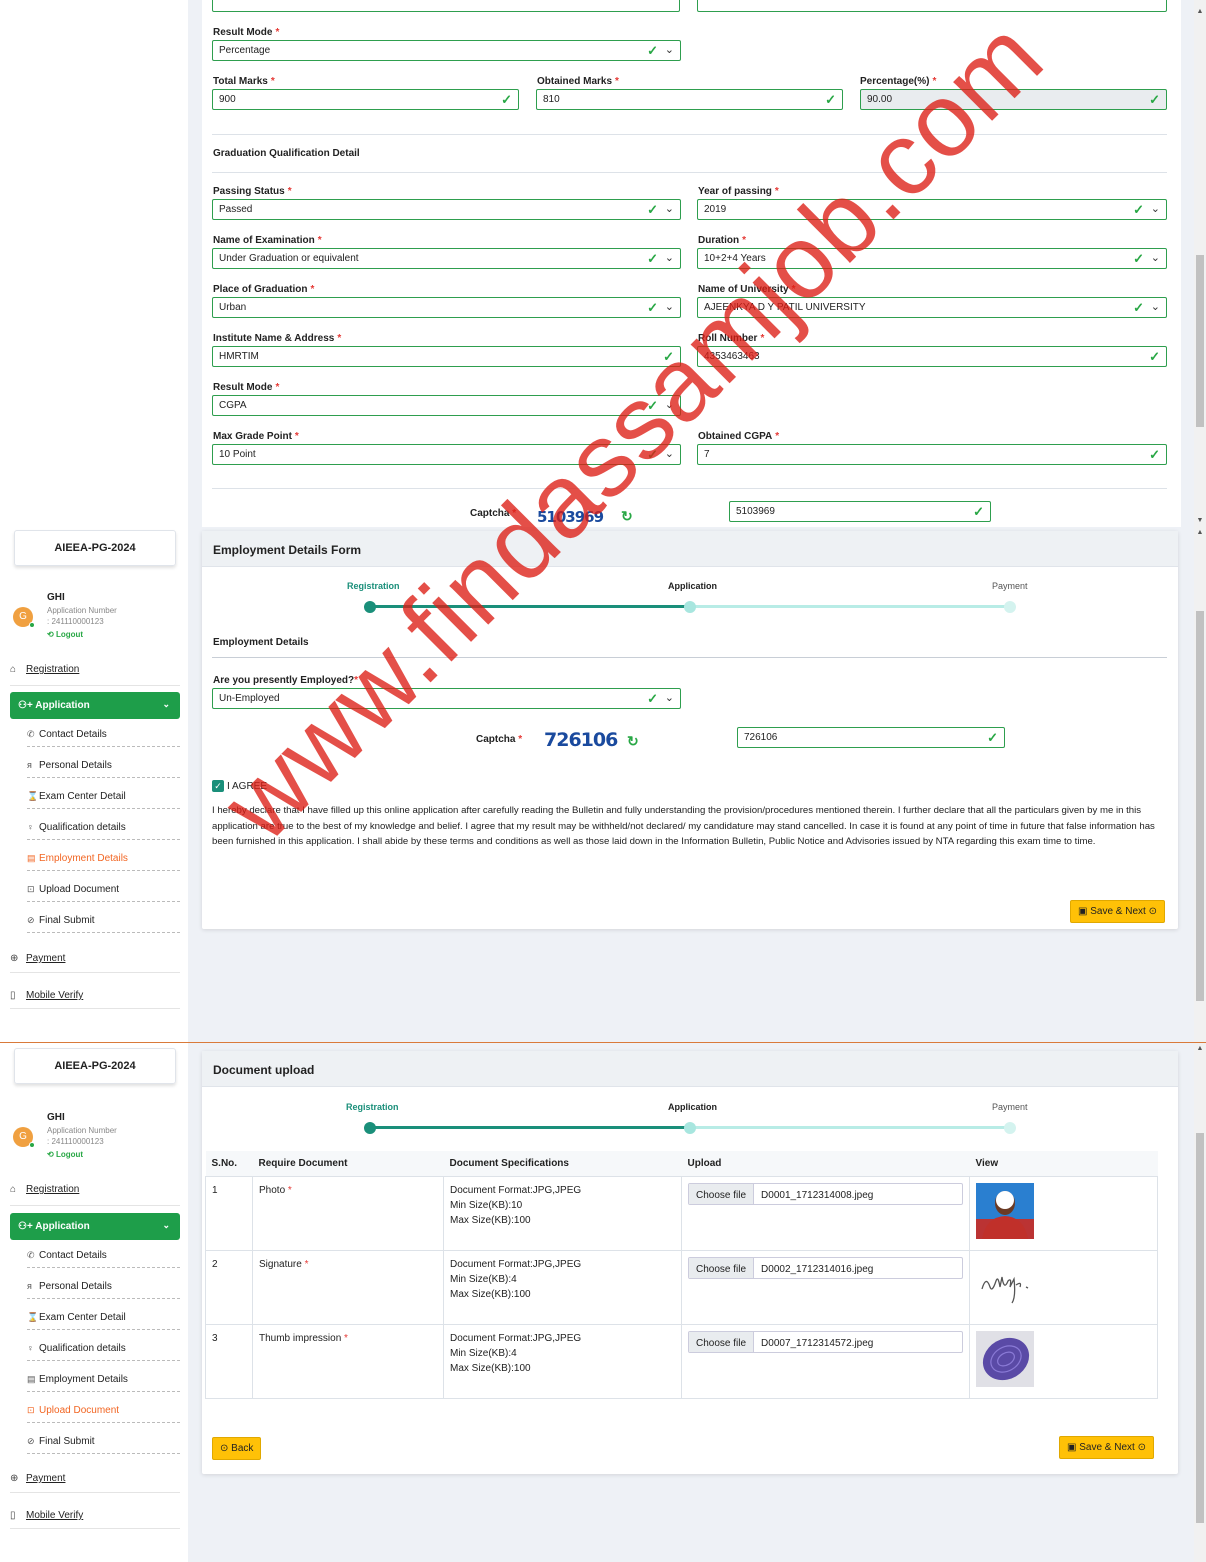  I want to click on result-mode2-select: CGPA ✓ ⌄, so click(446, 405).